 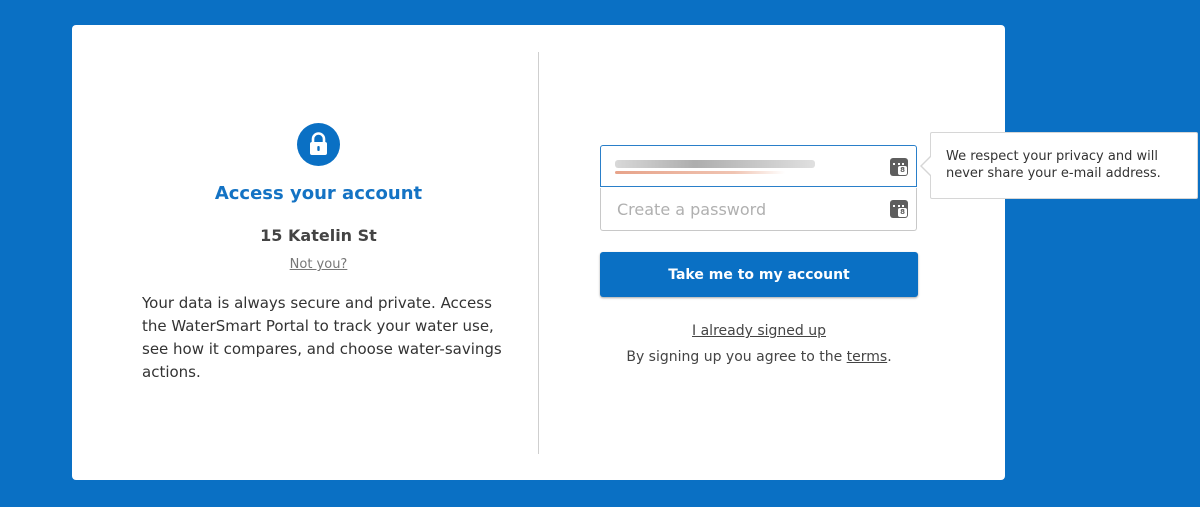 What do you see at coordinates (715, 164) in the screenshot?
I see `redacted-email` at bounding box center [715, 164].